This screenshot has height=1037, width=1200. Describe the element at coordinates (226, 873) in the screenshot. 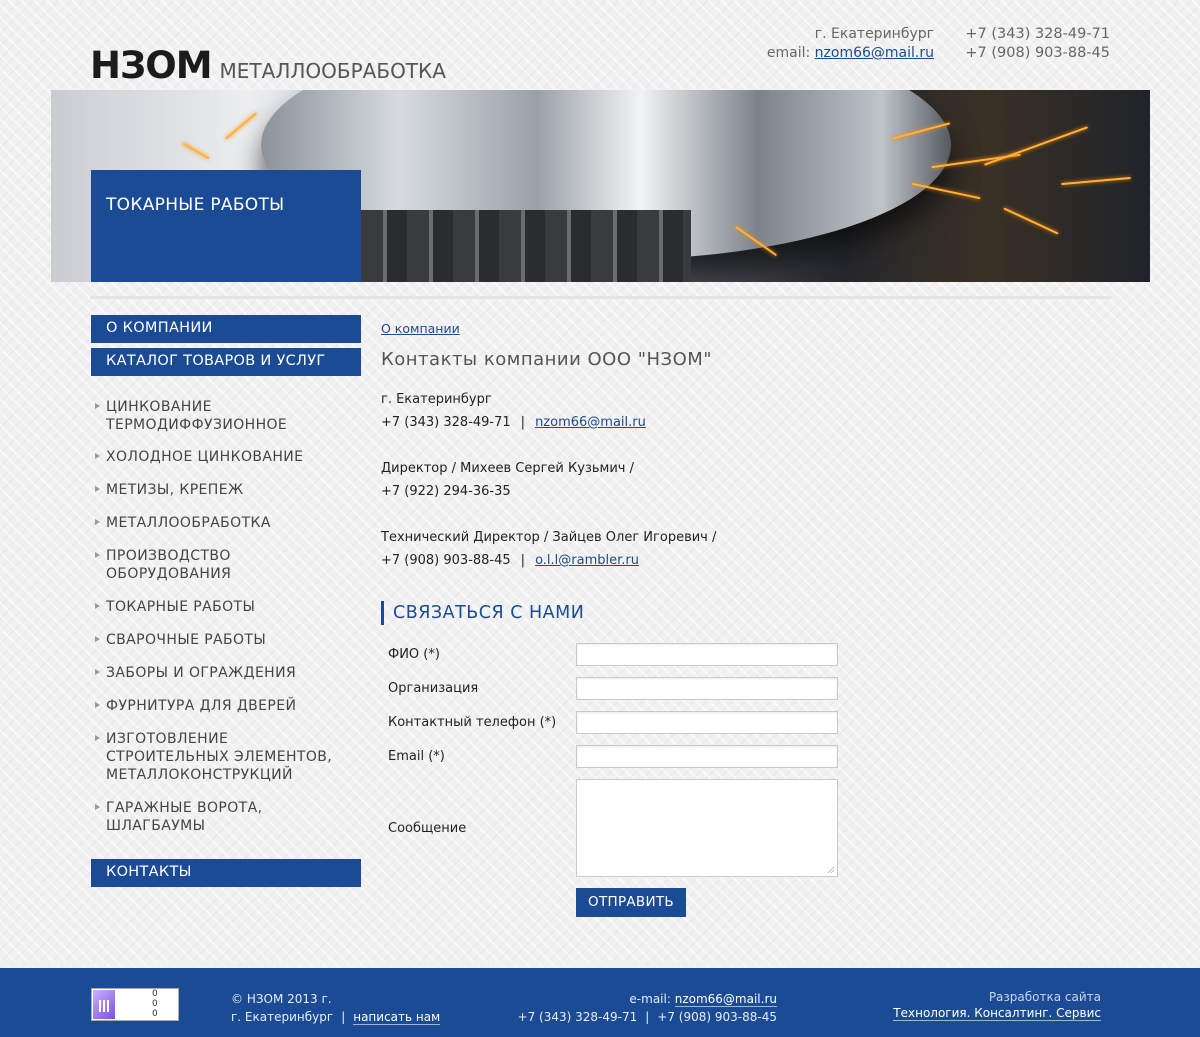

I see `nav-contacts-button: КОНТАКТЫ` at that location.